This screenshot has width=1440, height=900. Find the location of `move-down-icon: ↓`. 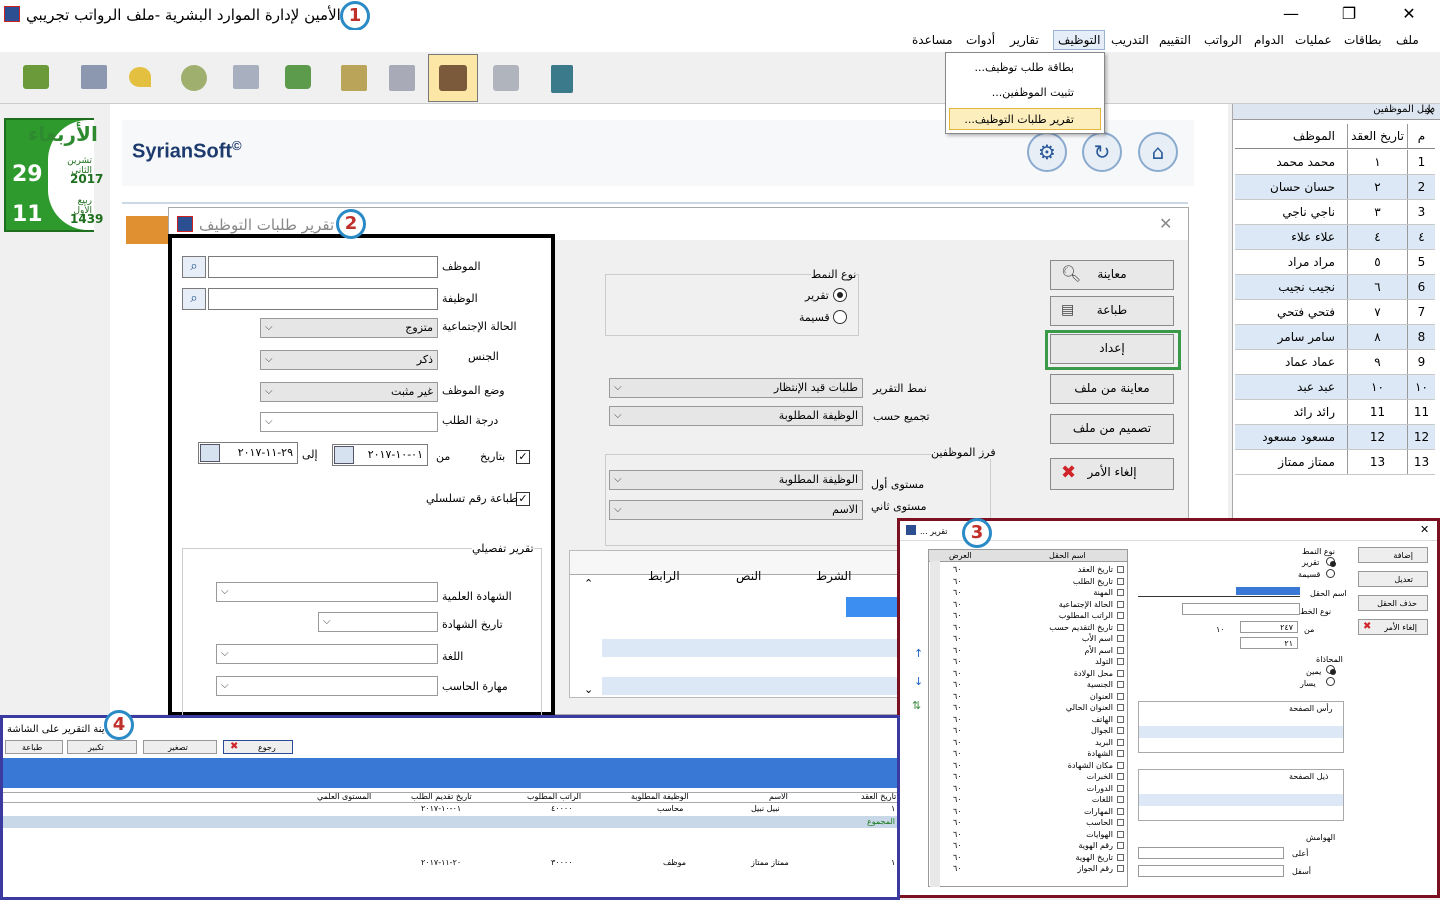

move-down-icon: ↓ is located at coordinates (918, 681).